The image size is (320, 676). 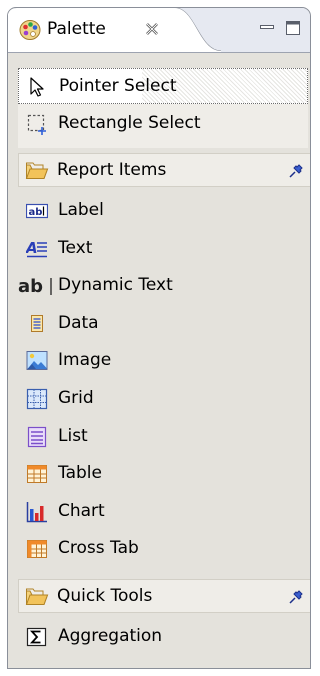 I want to click on drawer-quick-tools: Quick Tools, so click(x=164, y=596).